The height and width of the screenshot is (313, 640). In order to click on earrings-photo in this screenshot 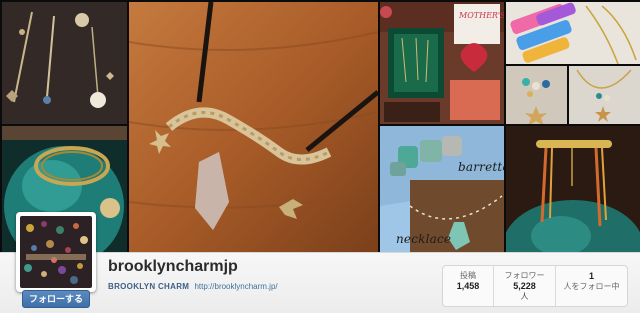, I will do `click(64, 63)`.